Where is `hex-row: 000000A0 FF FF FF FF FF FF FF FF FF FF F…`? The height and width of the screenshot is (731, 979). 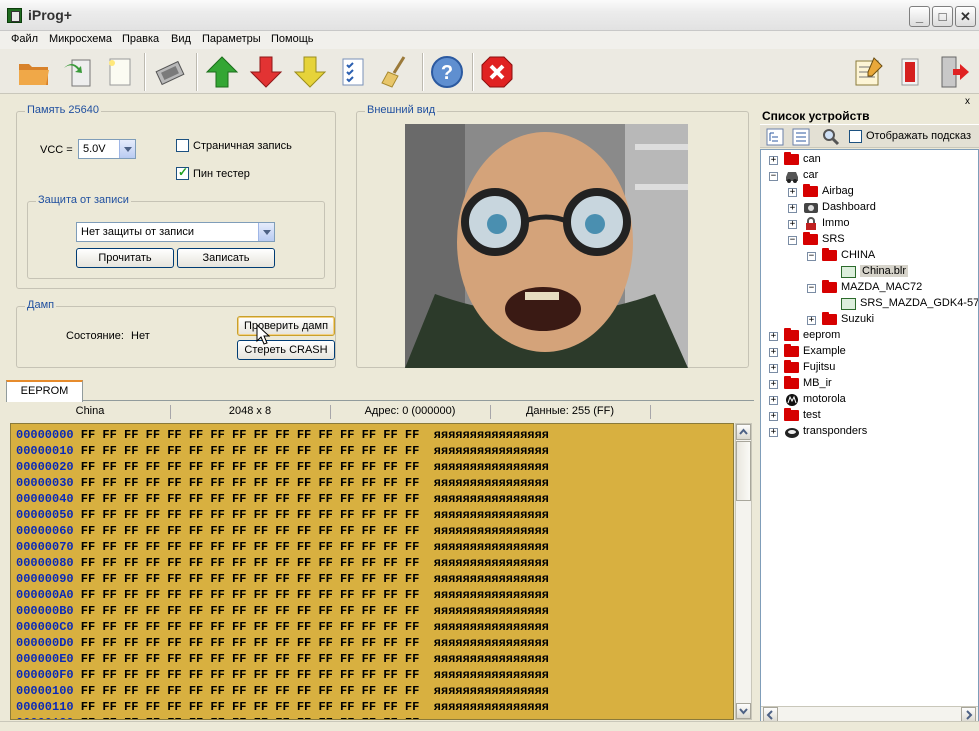
hex-row: 000000A0 FF FF FF FF FF FF FF FF FF FF F… is located at coordinates (282, 596).